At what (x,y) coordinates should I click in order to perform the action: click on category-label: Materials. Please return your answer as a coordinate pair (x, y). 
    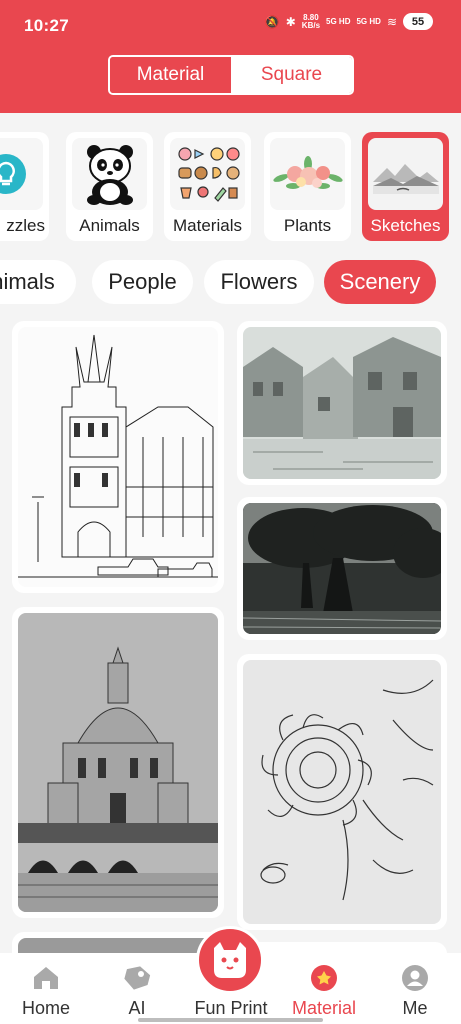
    Looking at the image, I should click on (207, 225).